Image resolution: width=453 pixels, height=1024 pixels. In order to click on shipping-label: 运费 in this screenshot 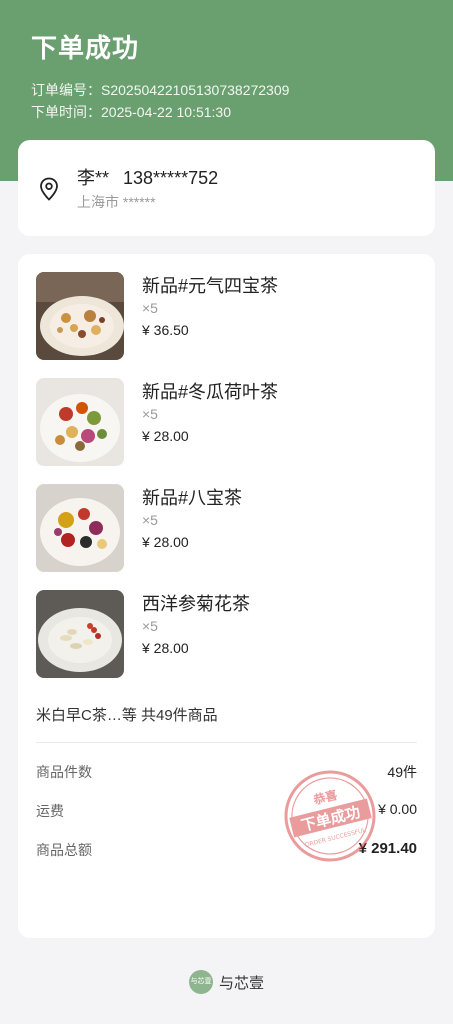, I will do `click(50, 811)`.